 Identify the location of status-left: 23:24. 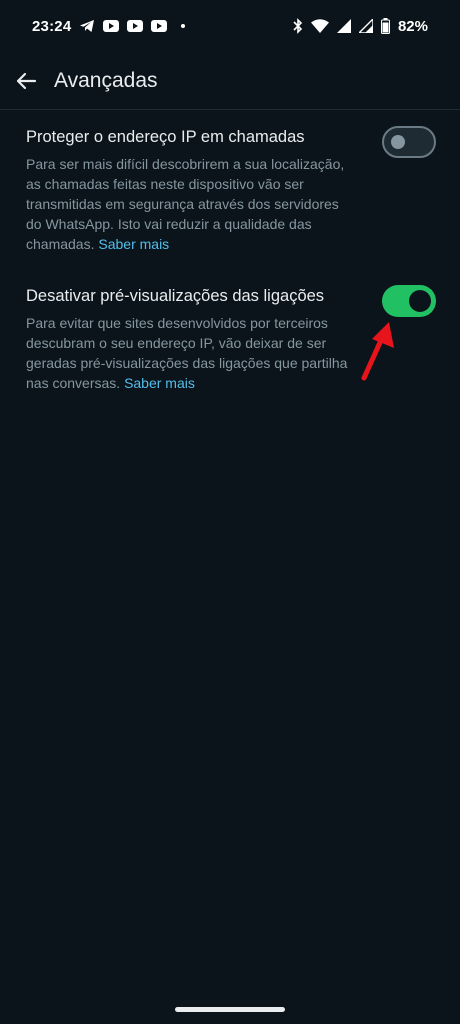
(109, 26).